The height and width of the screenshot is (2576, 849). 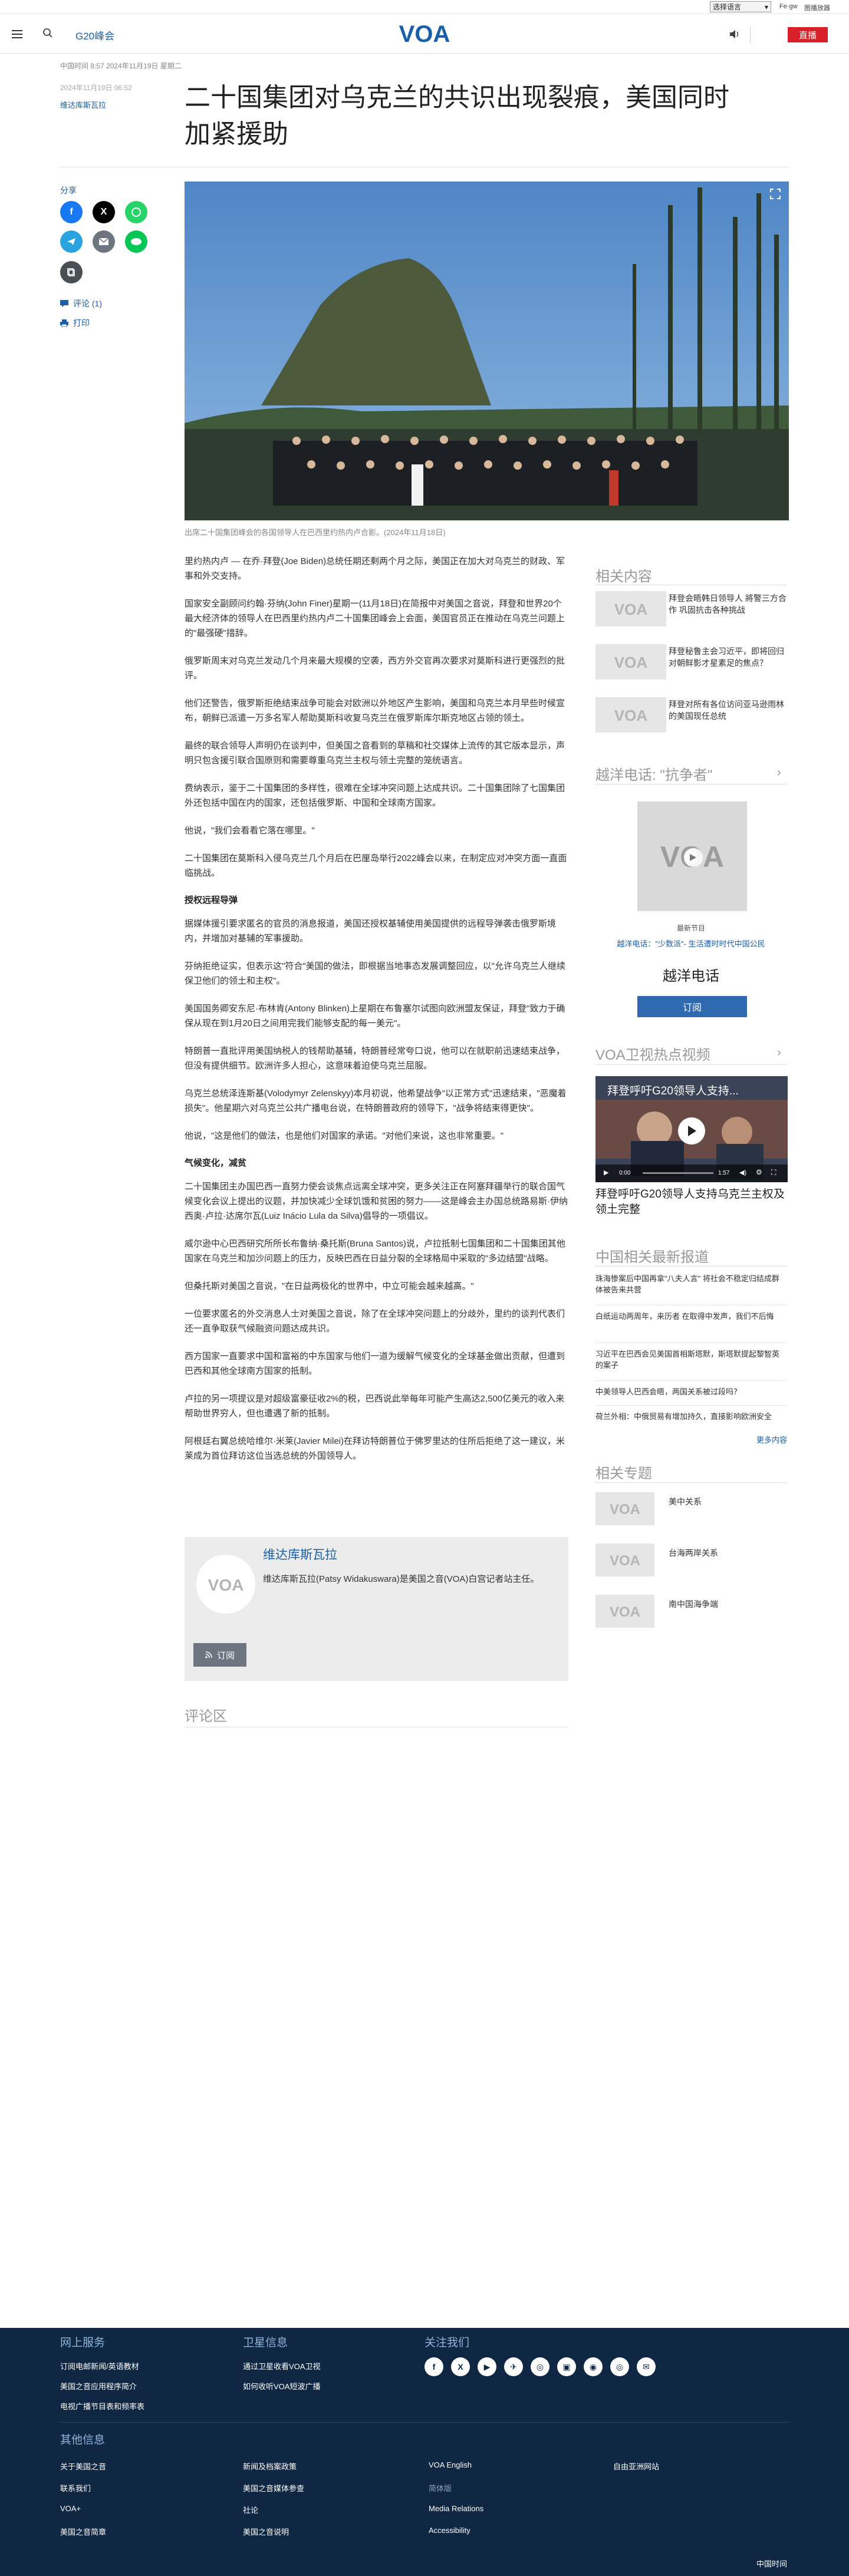 What do you see at coordinates (300, 1554) in the screenshot?
I see `author-name: 维达库斯瓦拉` at bounding box center [300, 1554].